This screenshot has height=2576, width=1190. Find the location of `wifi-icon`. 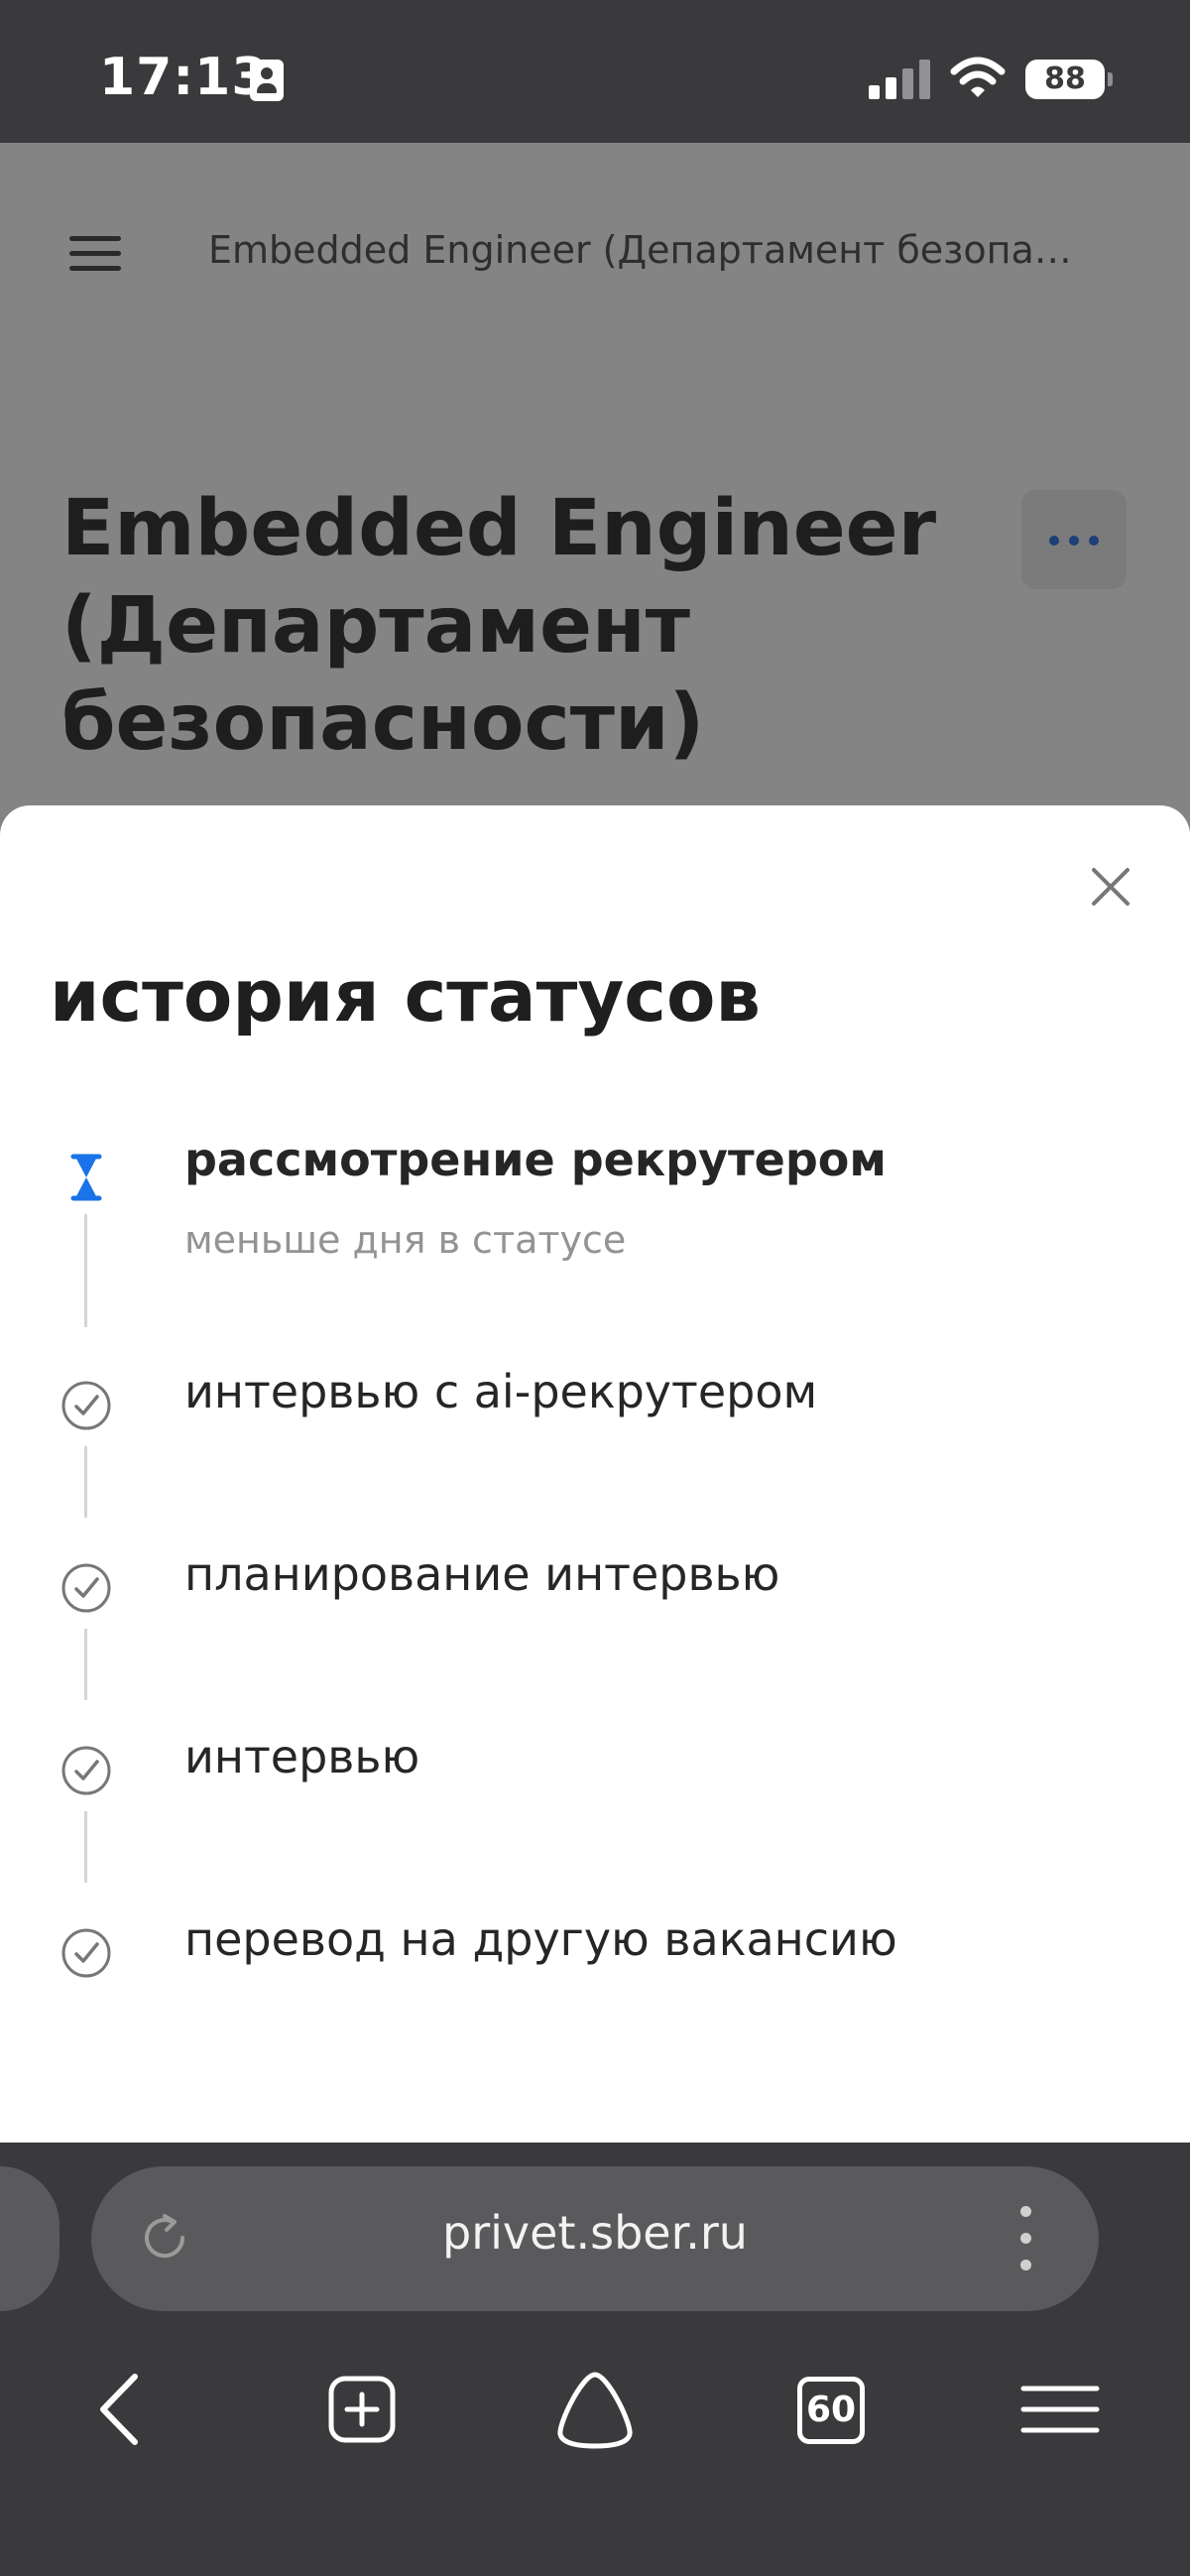

wifi-icon is located at coordinates (978, 77).